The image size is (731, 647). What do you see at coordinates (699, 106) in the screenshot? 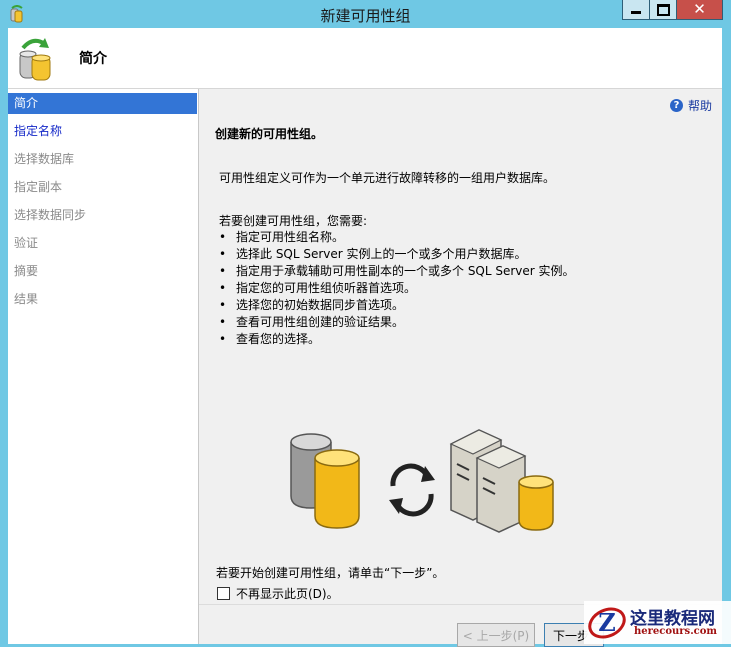
I see `help-label: 帮助` at bounding box center [699, 106].